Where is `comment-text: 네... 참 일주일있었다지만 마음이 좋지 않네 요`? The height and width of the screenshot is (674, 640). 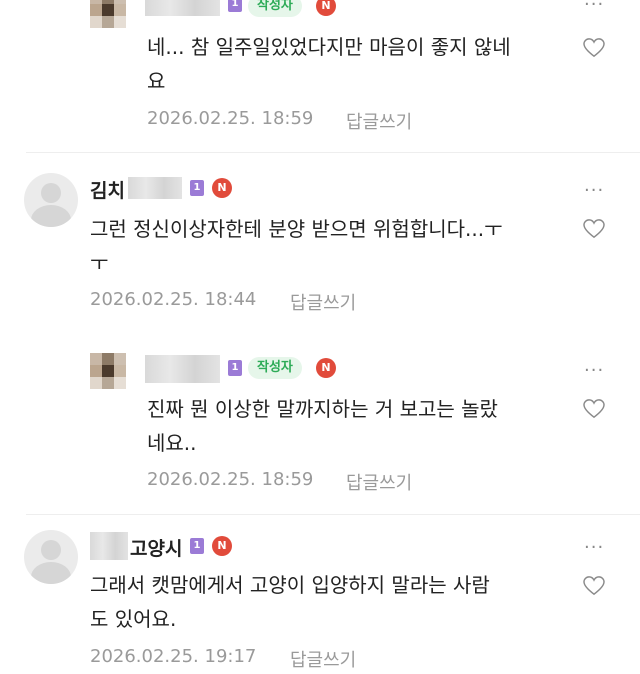
comment-text: 네... 참 일주일있었다지만 마음이 좋지 않네 요 is located at coordinates (362, 64).